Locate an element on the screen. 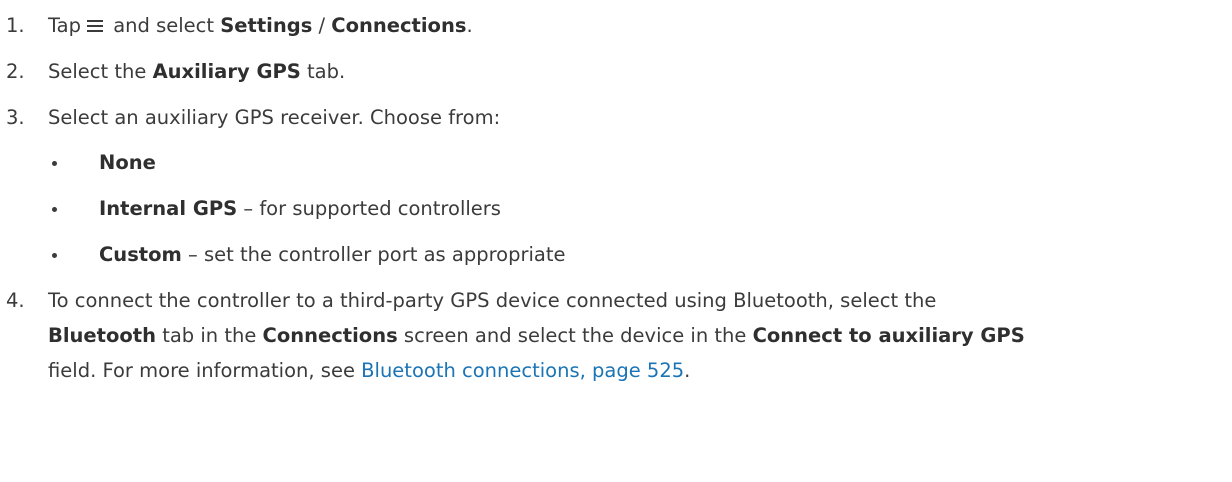  step-text: tab in the is located at coordinates (209, 335).